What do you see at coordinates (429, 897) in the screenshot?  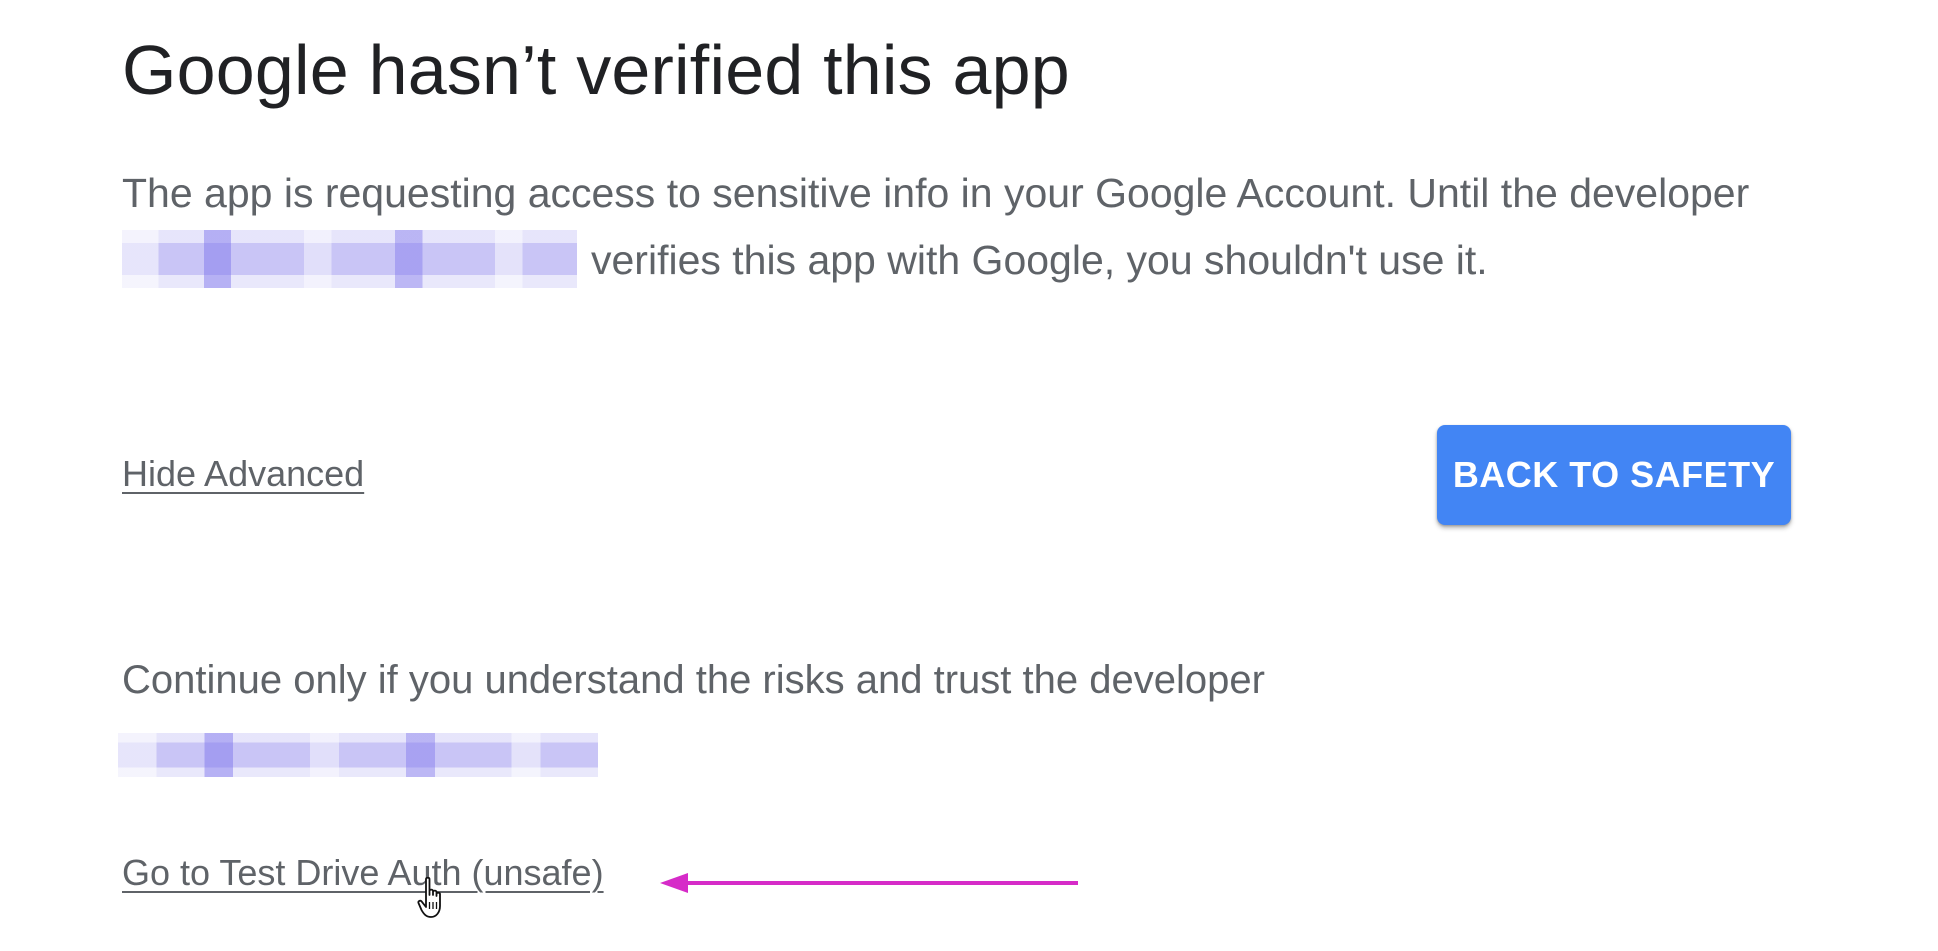 I see `hand-pointer-icon` at bounding box center [429, 897].